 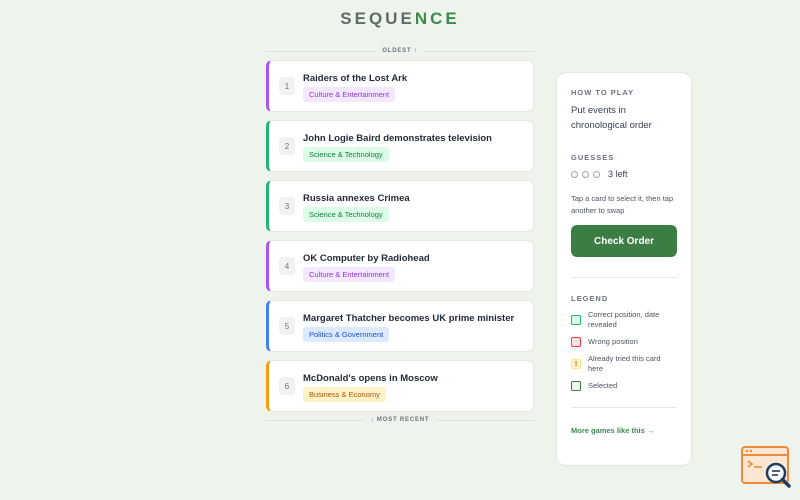 I want to click on legend-item-correct: Correct position, date revealed, so click(x=624, y=320).